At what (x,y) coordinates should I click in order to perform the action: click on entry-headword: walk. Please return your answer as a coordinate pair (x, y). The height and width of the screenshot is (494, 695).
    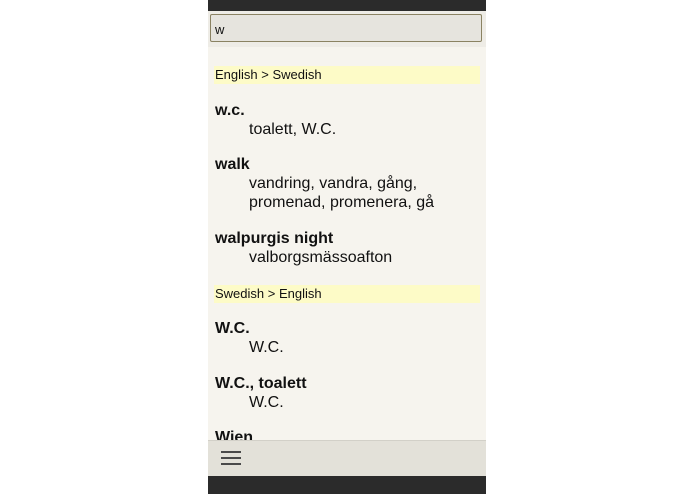
    Looking at the image, I should click on (232, 164).